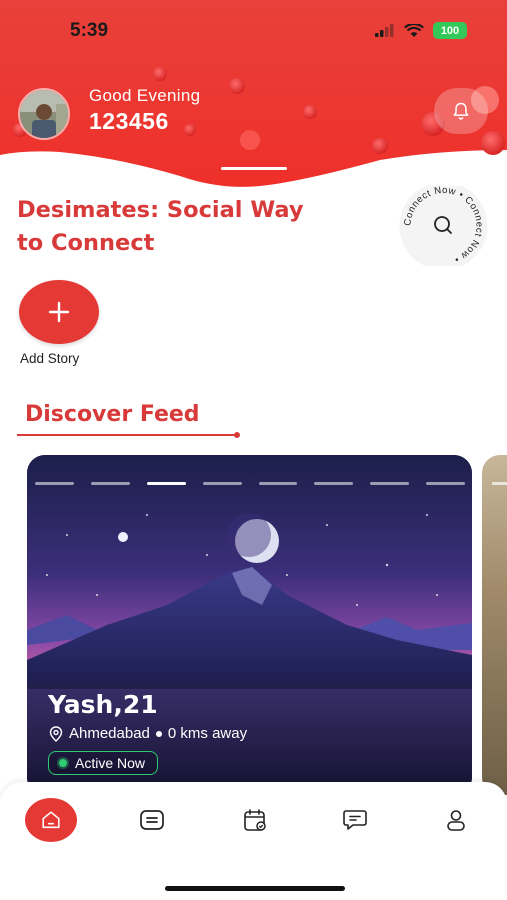 The image size is (507, 900). I want to click on nav-profile, so click(456, 820).